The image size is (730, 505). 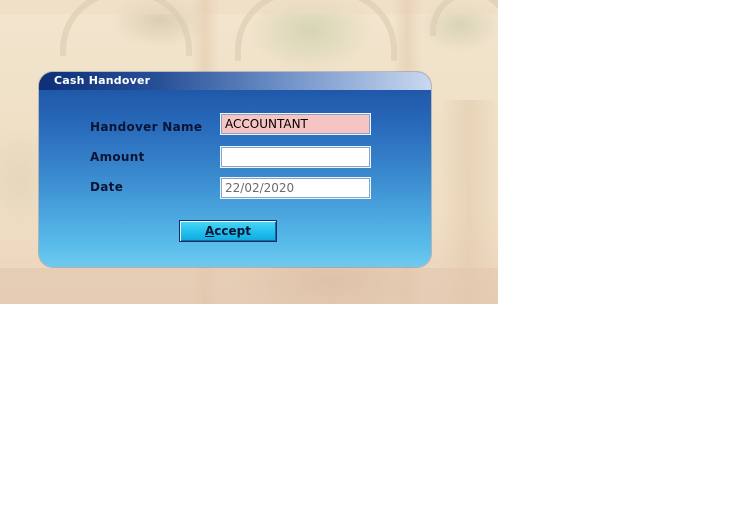 I want to click on amount-label: Amount, so click(x=117, y=157).